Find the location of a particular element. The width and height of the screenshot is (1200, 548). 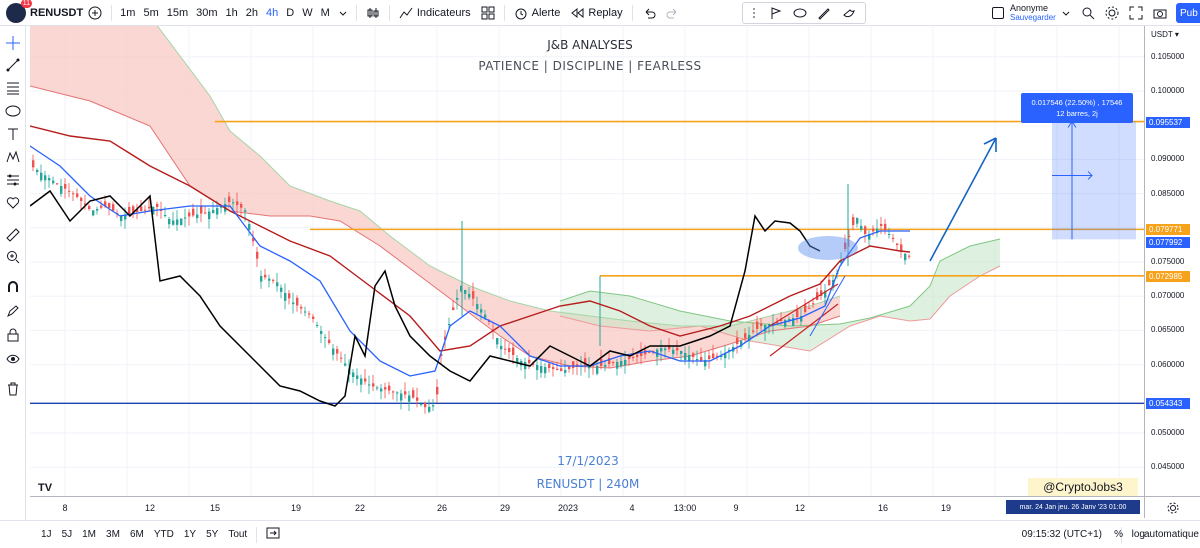

text-icon is located at coordinates (13, 134).